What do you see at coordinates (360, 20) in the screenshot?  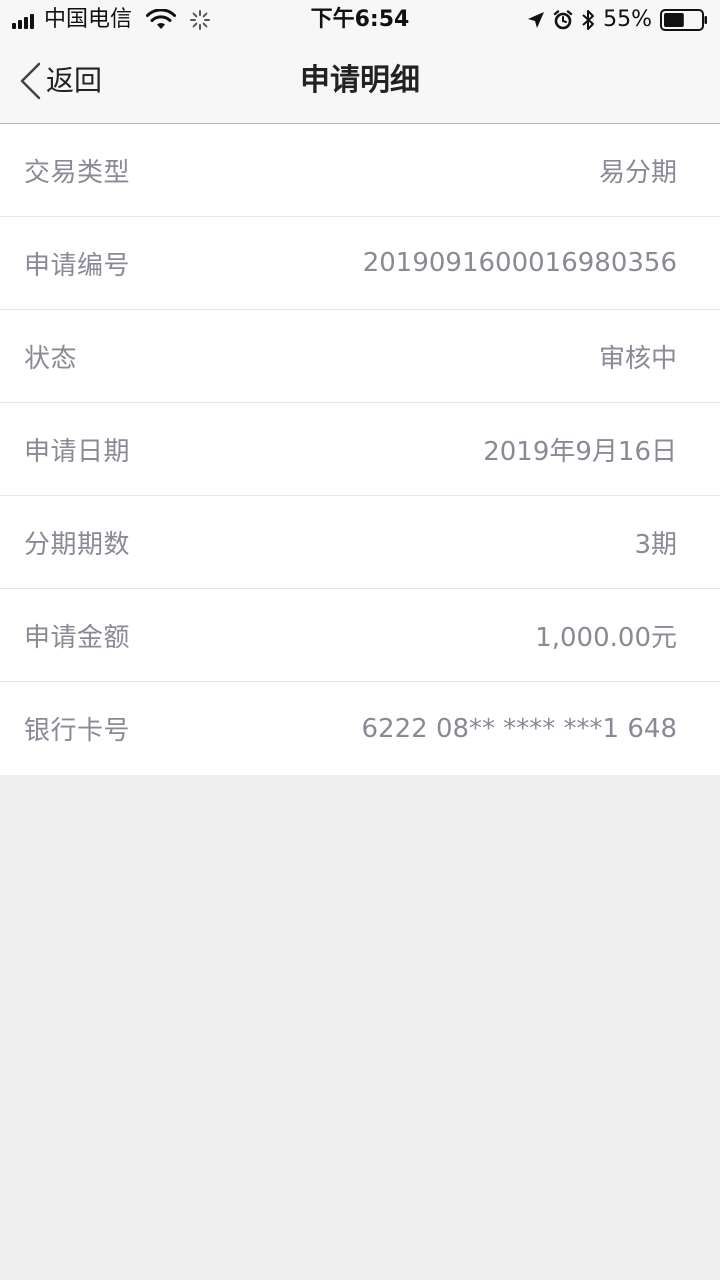 I see `status-bar: 中国电信 下午6:54 55%` at bounding box center [360, 20].